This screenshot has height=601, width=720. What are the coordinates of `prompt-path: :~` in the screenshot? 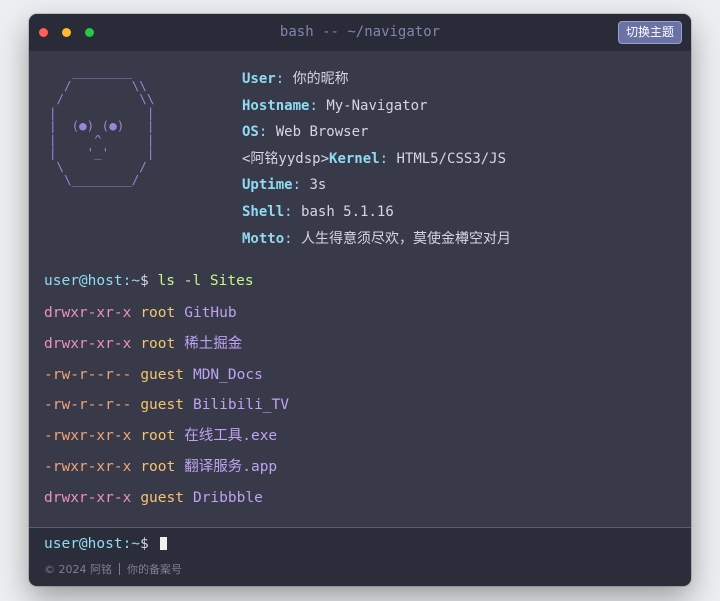 It's located at (131, 281).